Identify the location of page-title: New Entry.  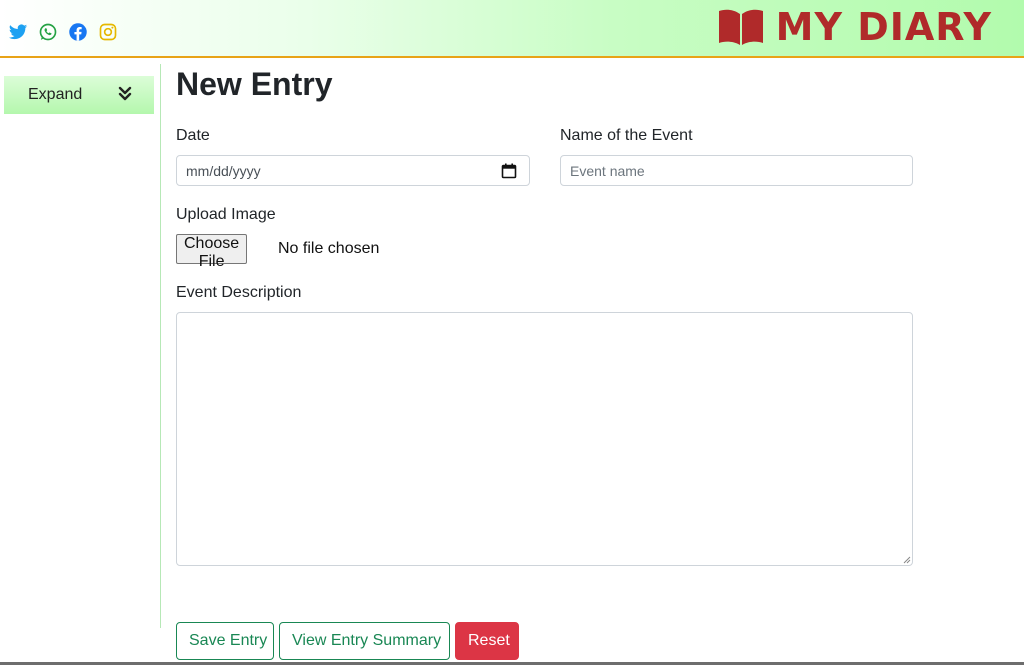
(254, 84).